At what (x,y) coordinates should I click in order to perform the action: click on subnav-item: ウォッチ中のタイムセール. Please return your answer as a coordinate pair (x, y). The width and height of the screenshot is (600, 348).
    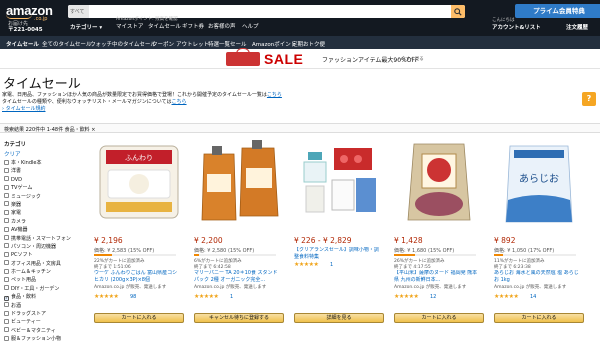
    Looking at the image, I should click on (123, 44).